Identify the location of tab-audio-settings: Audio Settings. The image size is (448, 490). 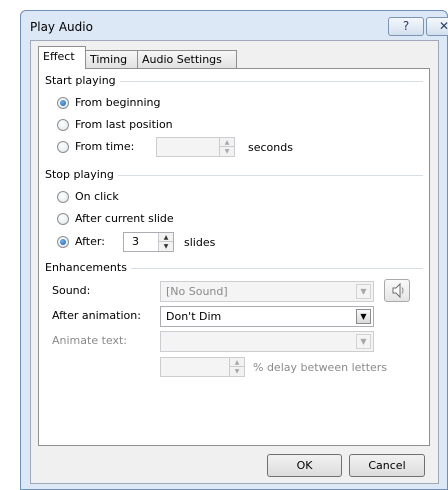
(187, 59).